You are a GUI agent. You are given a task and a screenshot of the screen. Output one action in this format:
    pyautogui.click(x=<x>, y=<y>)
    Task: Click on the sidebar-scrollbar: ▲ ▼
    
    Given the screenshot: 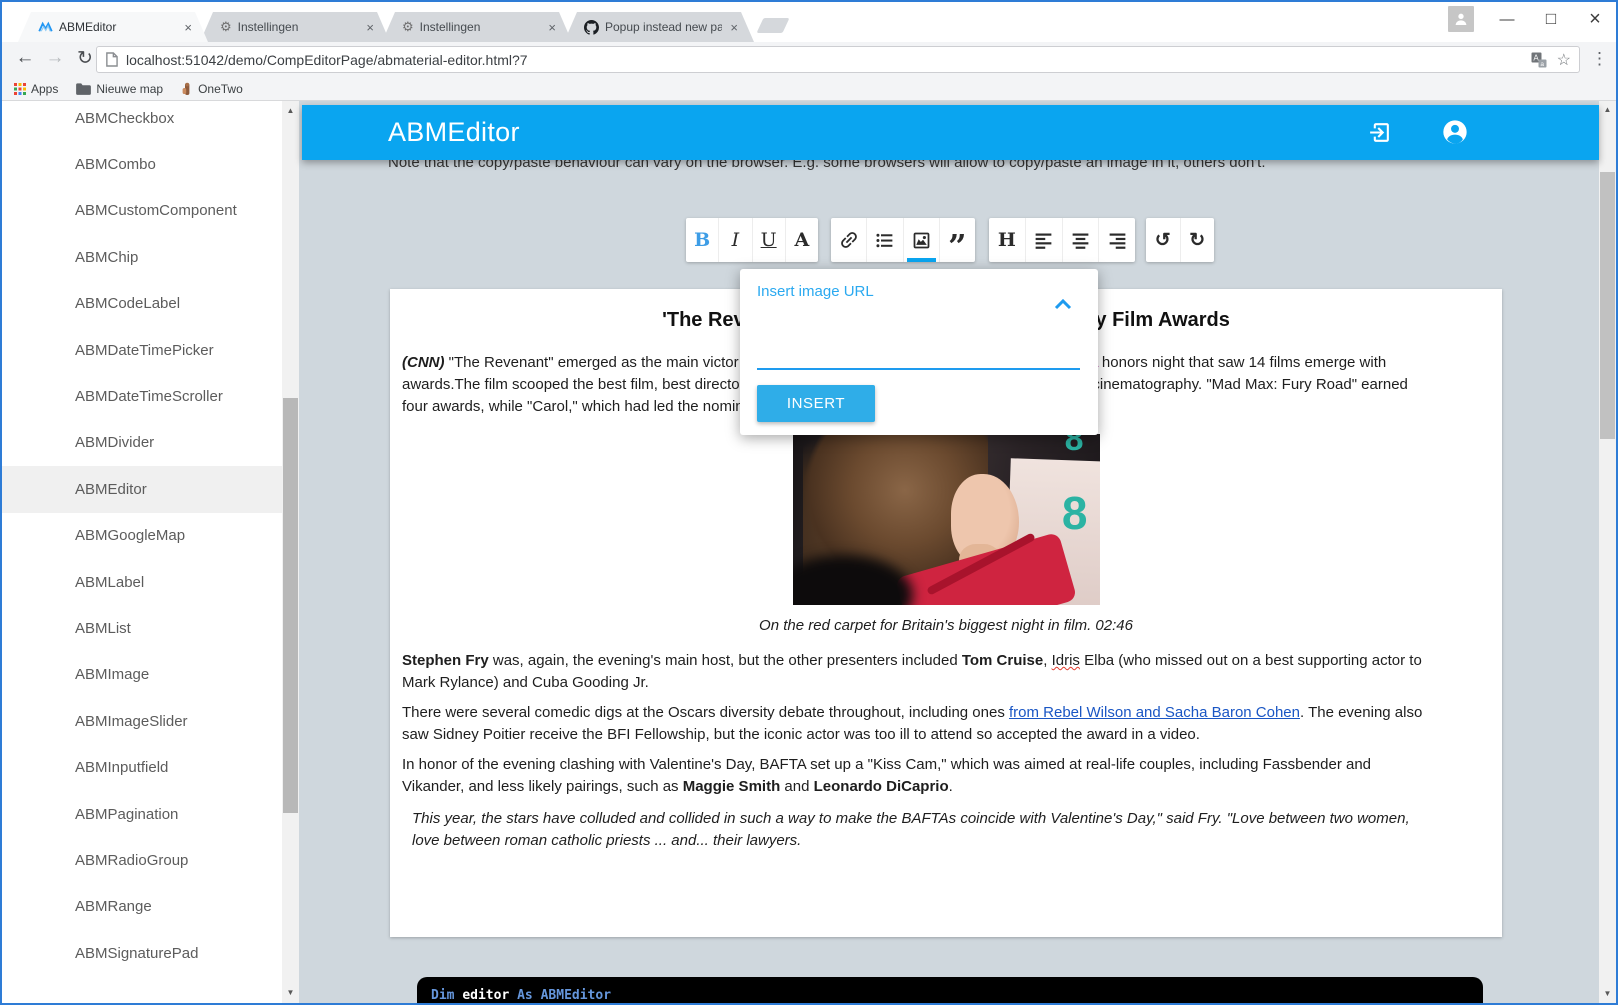 What is the action you would take?
    pyautogui.click(x=290, y=552)
    